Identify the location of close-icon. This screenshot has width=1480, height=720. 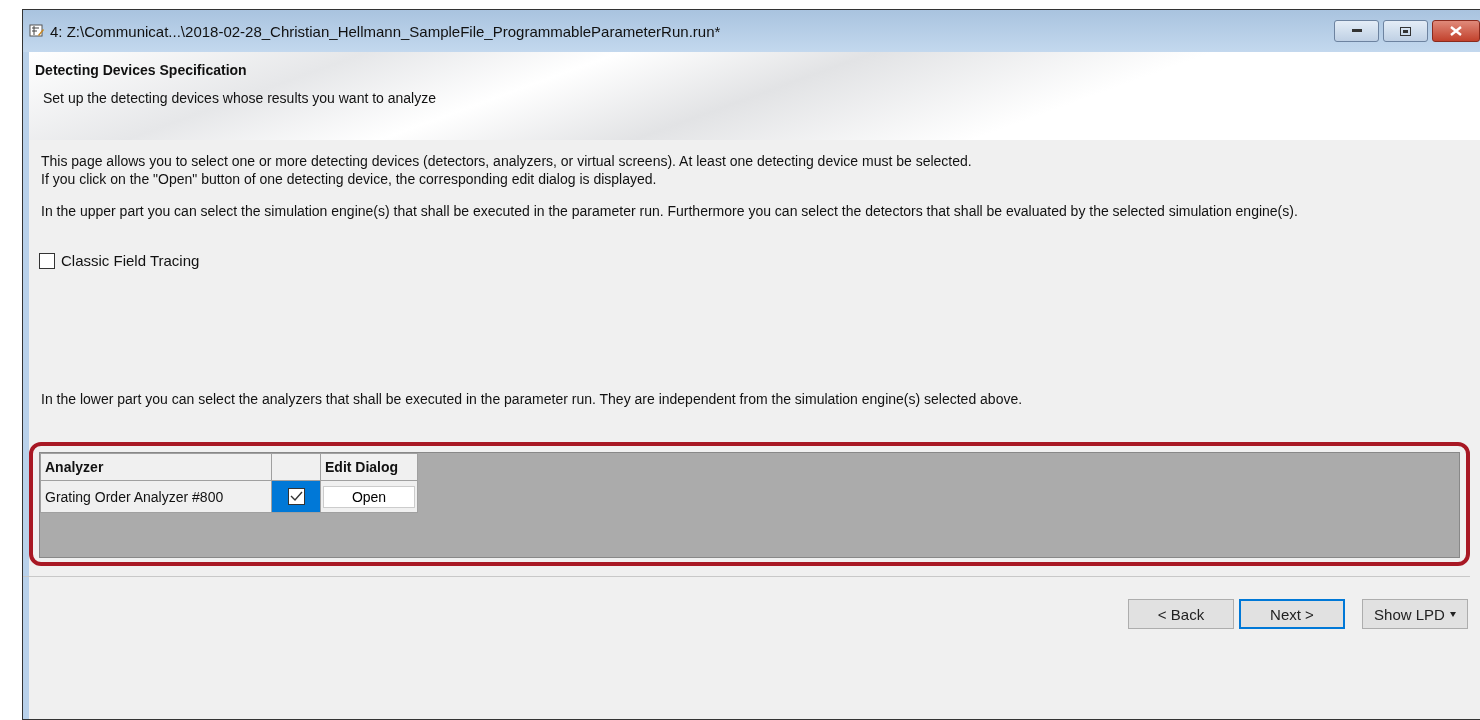
(1456, 31).